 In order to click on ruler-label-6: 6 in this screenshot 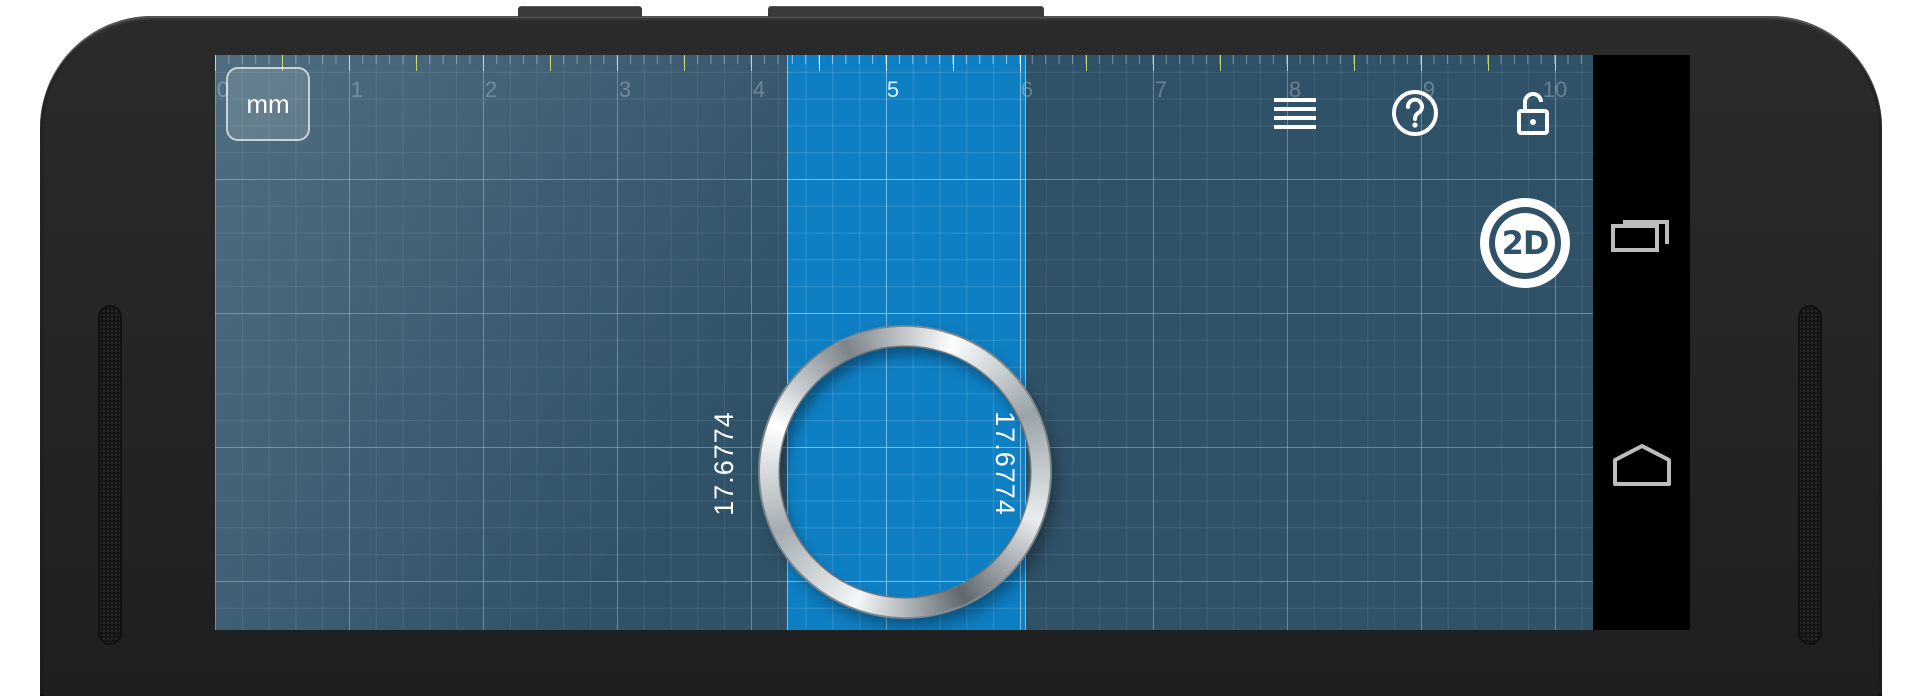, I will do `click(1027, 89)`.